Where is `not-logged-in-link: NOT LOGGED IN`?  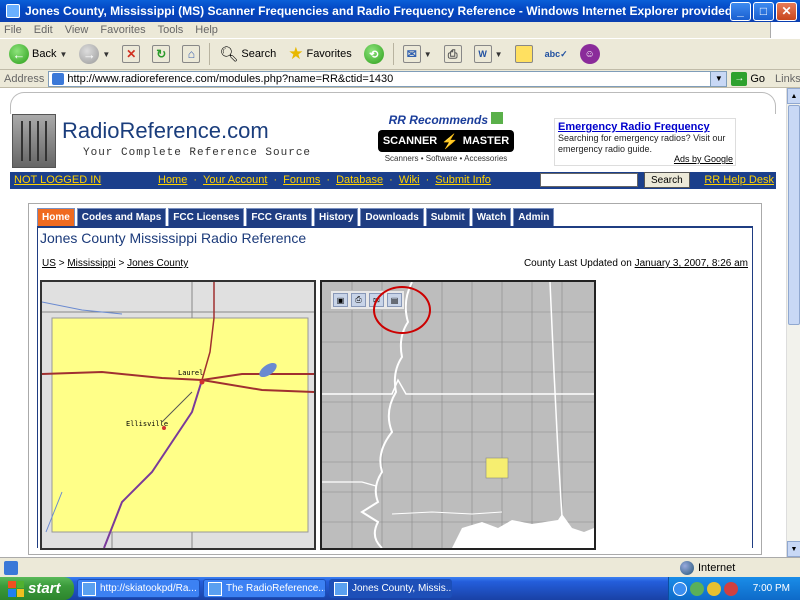 not-logged-in-link: NOT LOGGED IN is located at coordinates (57, 180).